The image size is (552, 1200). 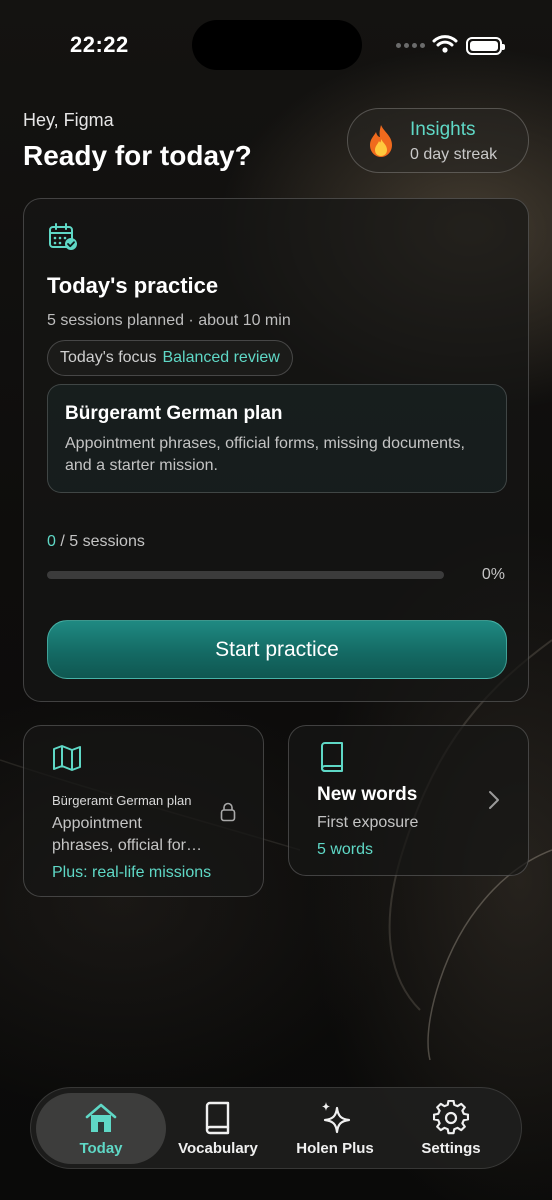 What do you see at coordinates (494, 800) in the screenshot?
I see `chevron-right-icon` at bounding box center [494, 800].